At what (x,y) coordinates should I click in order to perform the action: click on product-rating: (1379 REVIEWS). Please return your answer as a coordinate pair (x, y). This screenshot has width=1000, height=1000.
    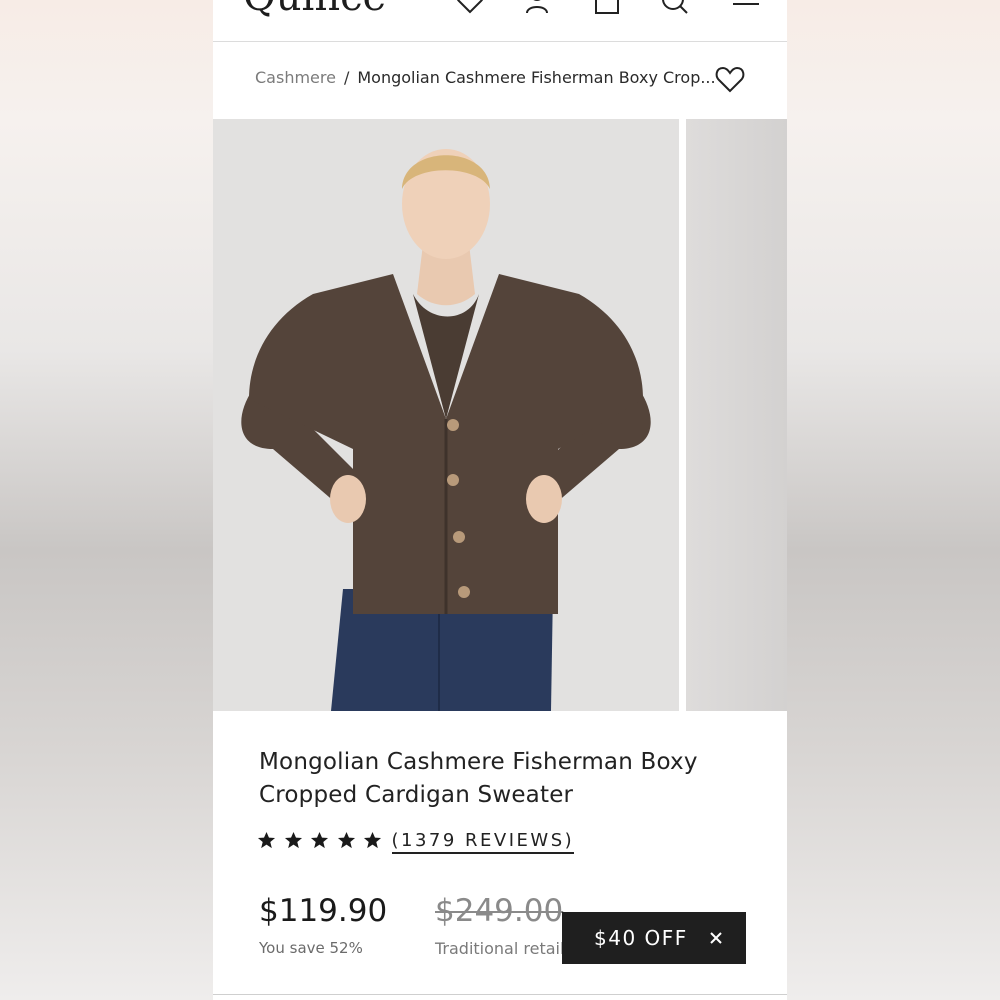
    Looking at the image, I should click on (416, 842).